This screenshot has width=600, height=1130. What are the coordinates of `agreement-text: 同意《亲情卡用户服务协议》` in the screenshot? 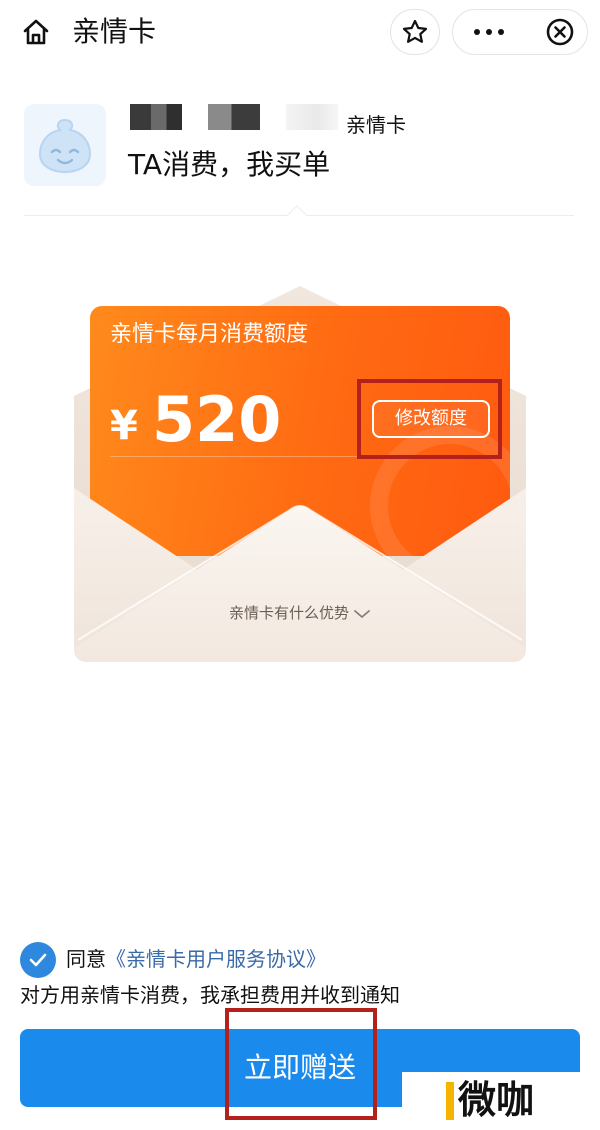 It's located at (196, 959).